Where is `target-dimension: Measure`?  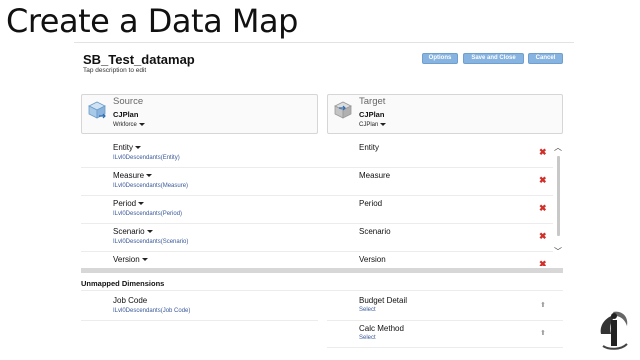
target-dimension: Measure is located at coordinates (375, 175).